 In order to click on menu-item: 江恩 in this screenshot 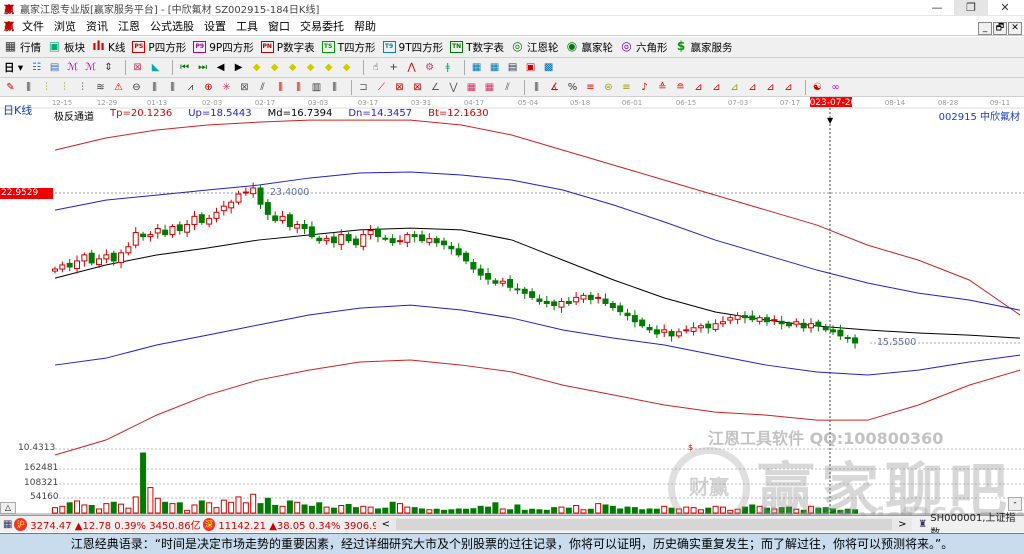, I will do `click(129, 26)`.